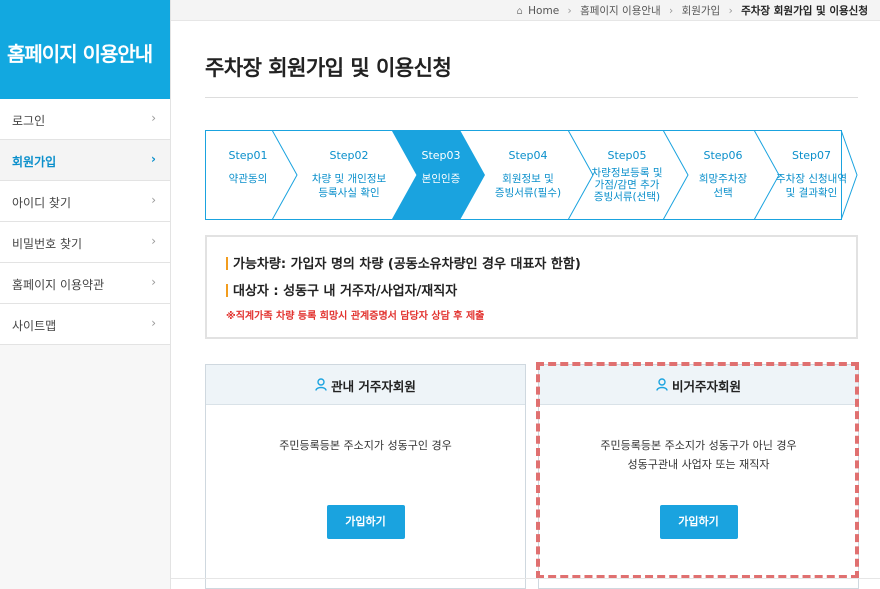 This screenshot has width=880, height=589. I want to click on info-note: ※직계가족 차량 등록 희망시 관계증명서 담당자 상담 후 제출, so click(355, 316).